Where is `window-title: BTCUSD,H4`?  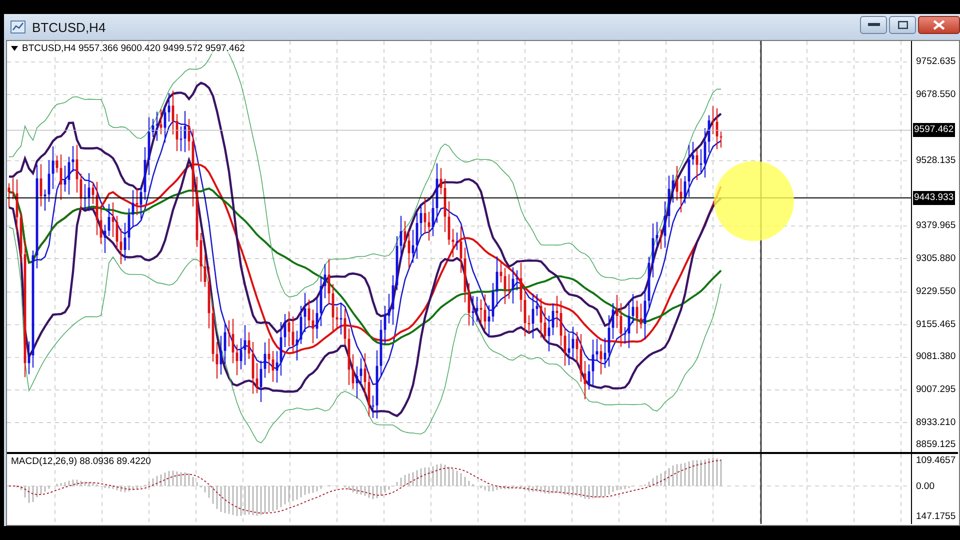 window-title: BTCUSD,H4 is located at coordinates (69, 27).